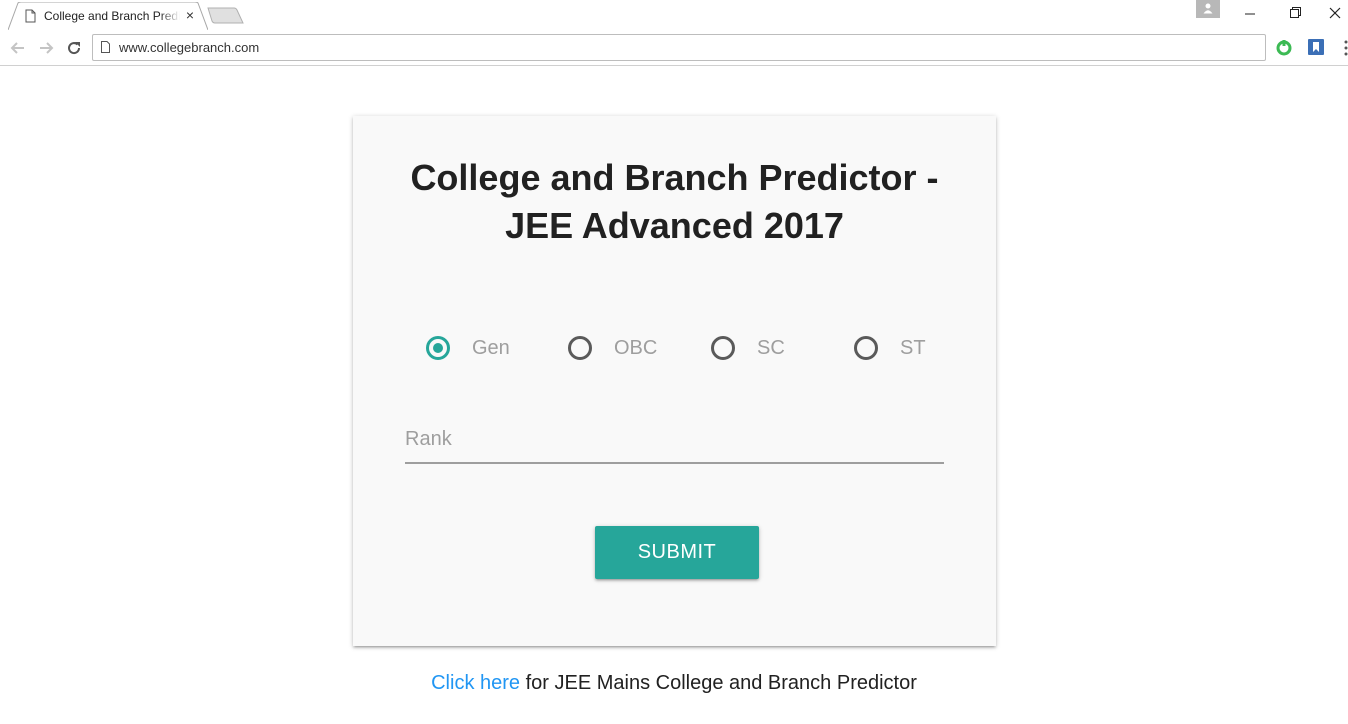 The image size is (1348, 724). What do you see at coordinates (1316, 47) in the screenshot?
I see `bookmark-icon` at bounding box center [1316, 47].